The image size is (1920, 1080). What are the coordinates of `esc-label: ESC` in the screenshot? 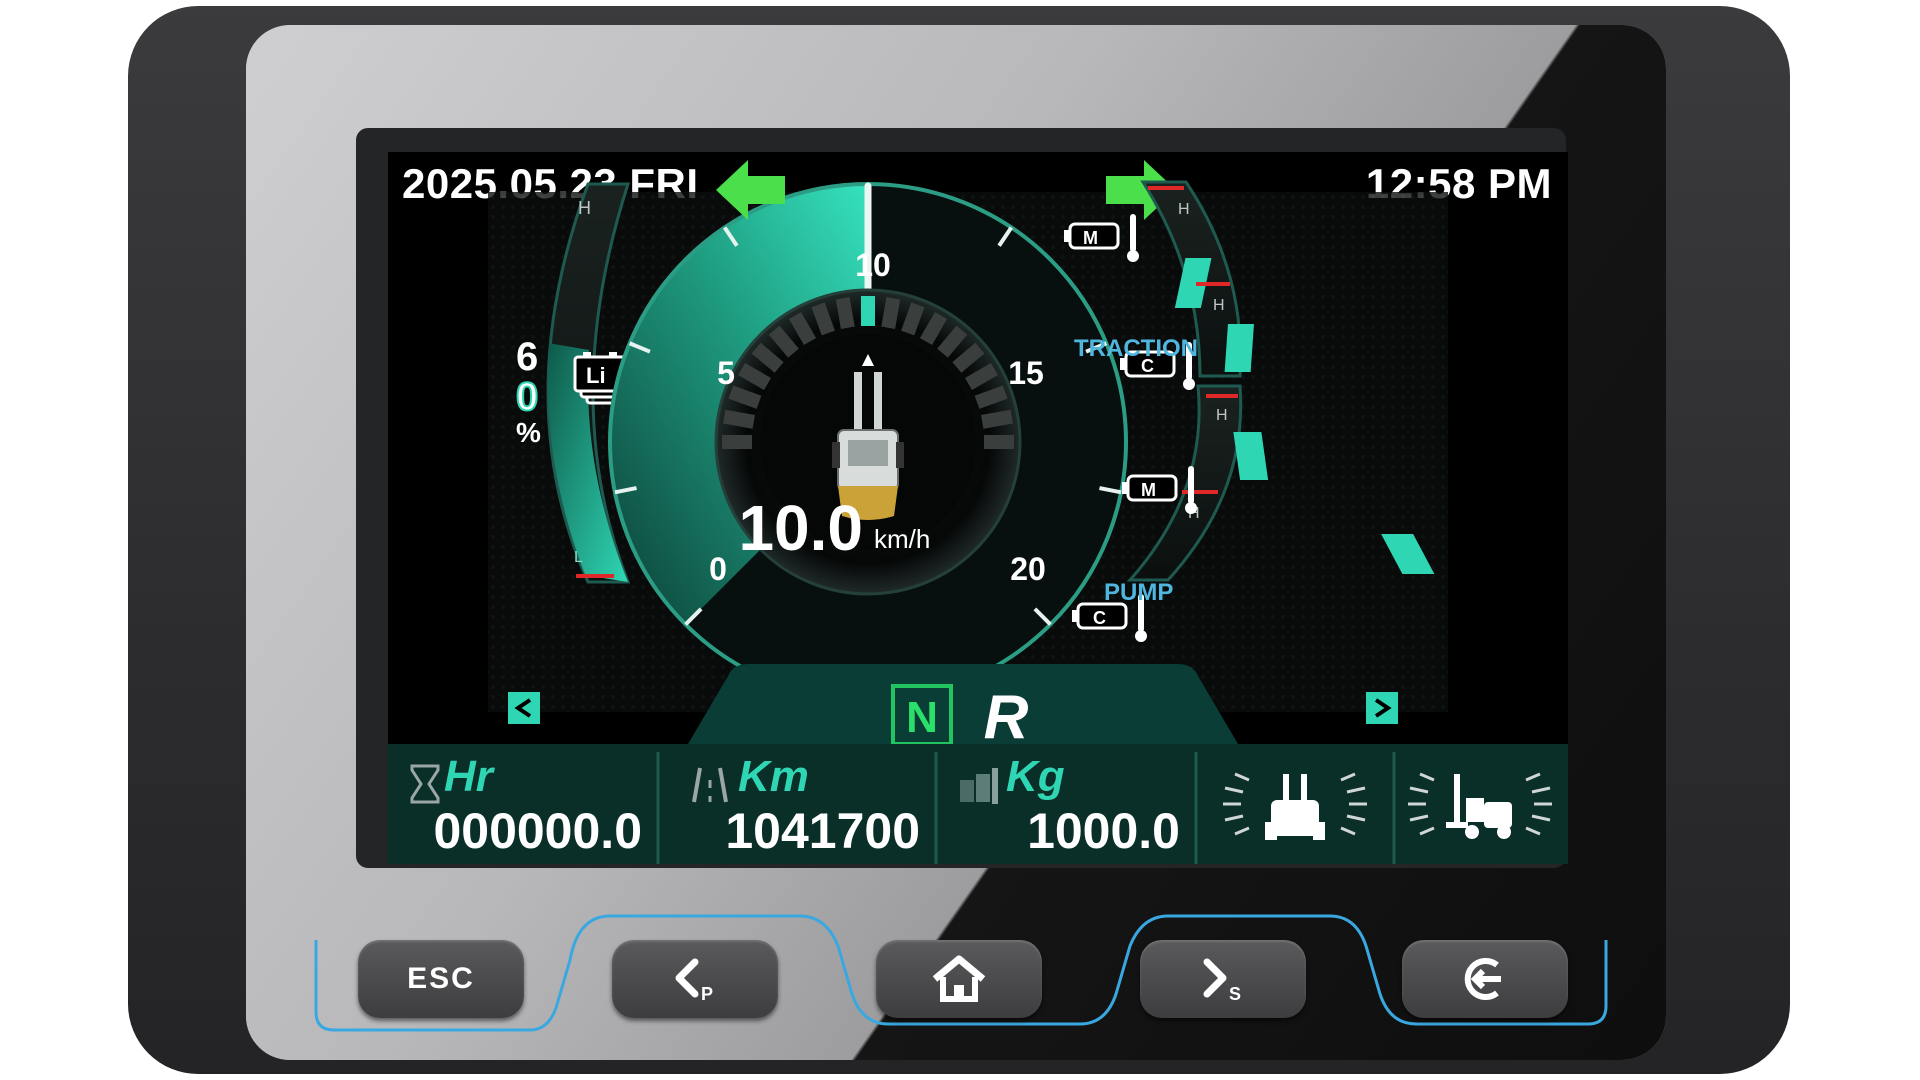 It's located at (441, 978).